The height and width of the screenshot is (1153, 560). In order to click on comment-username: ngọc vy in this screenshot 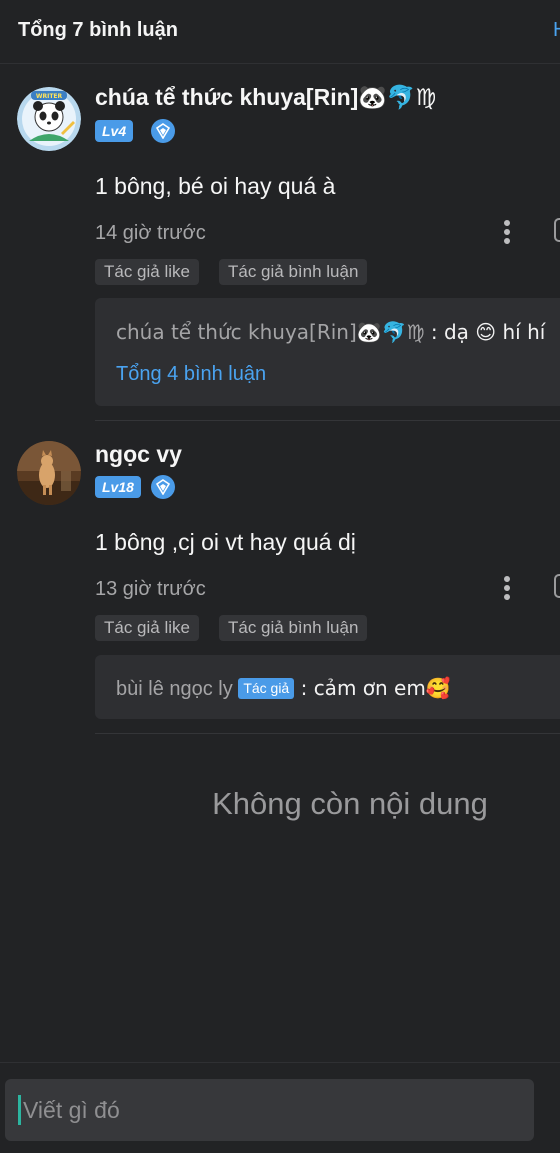, I will do `click(138, 454)`.